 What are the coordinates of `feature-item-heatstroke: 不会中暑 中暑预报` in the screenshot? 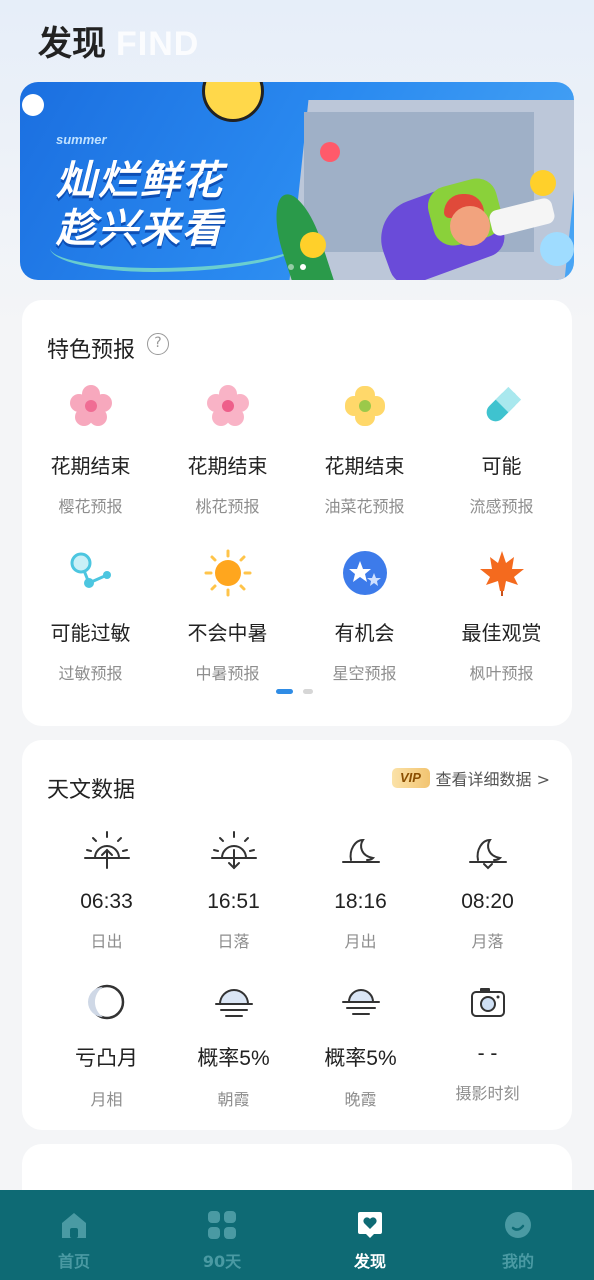 It's located at (227, 616).